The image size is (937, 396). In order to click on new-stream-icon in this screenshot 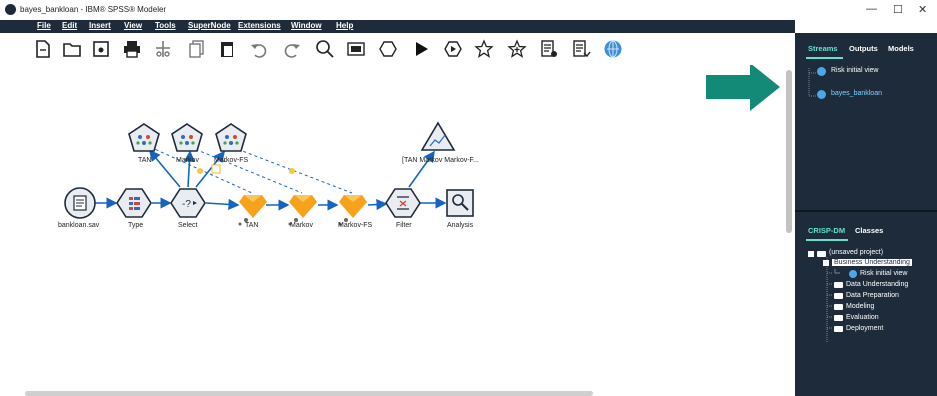, I will do `click(43, 49)`.